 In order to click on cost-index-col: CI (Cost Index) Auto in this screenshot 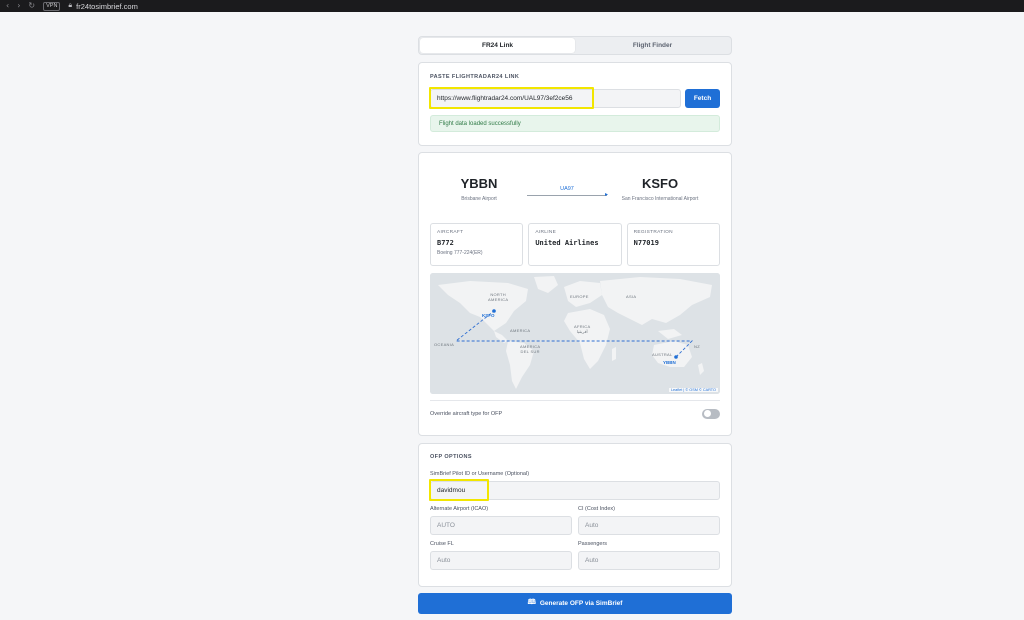, I will do `click(649, 517)`.